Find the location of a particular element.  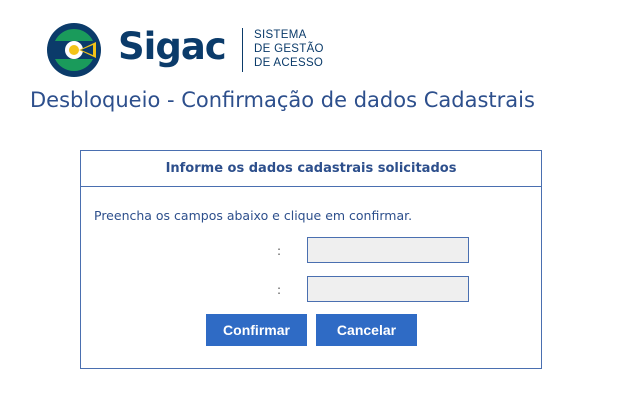

brand-tagline-line-2: DE GESTÃO is located at coordinates (289, 49).